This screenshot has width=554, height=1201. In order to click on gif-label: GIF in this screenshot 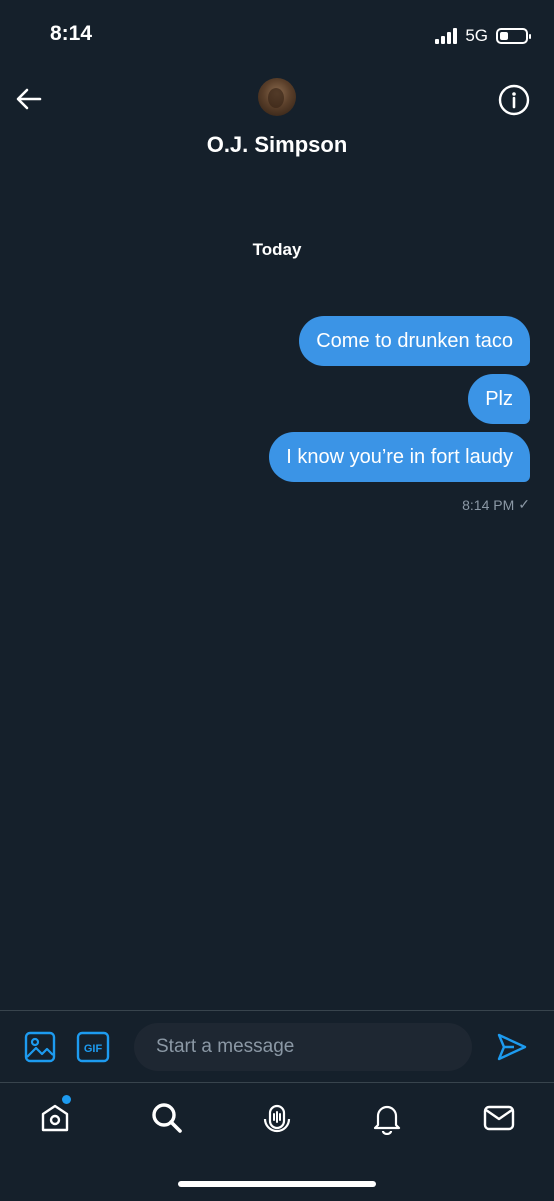, I will do `click(93, 1049)`.